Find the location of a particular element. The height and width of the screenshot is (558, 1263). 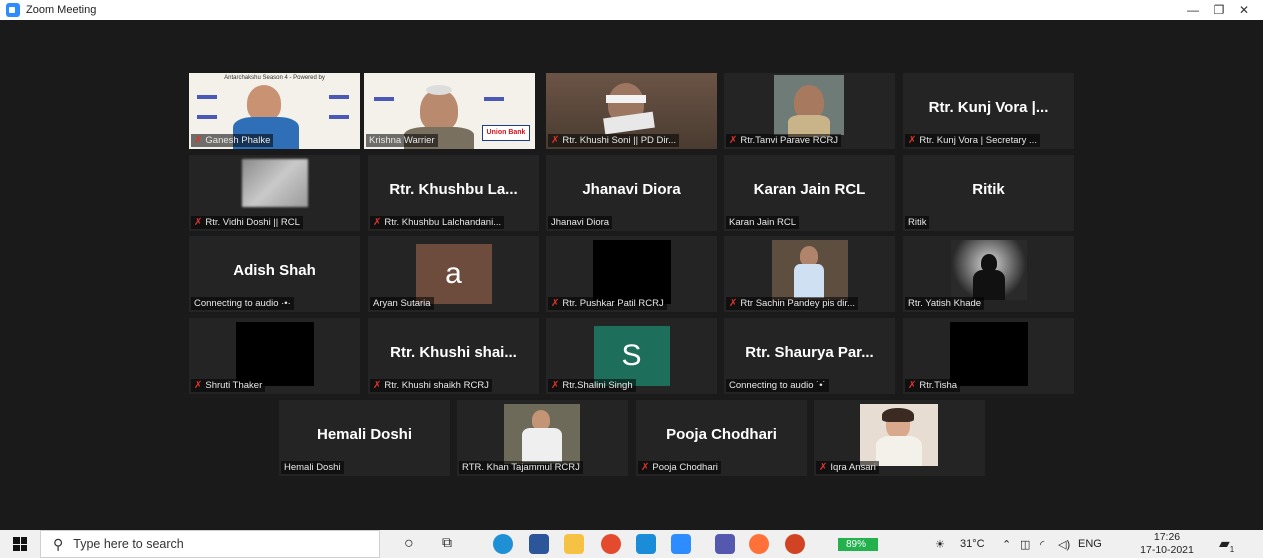

participant-name: Ritik is located at coordinates (917, 222).